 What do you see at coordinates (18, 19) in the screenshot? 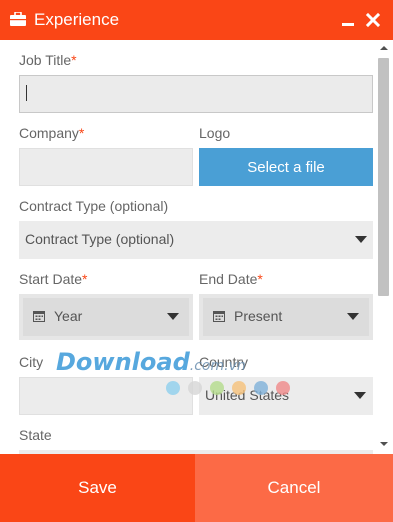
I see `briefcase-icon` at bounding box center [18, 19].